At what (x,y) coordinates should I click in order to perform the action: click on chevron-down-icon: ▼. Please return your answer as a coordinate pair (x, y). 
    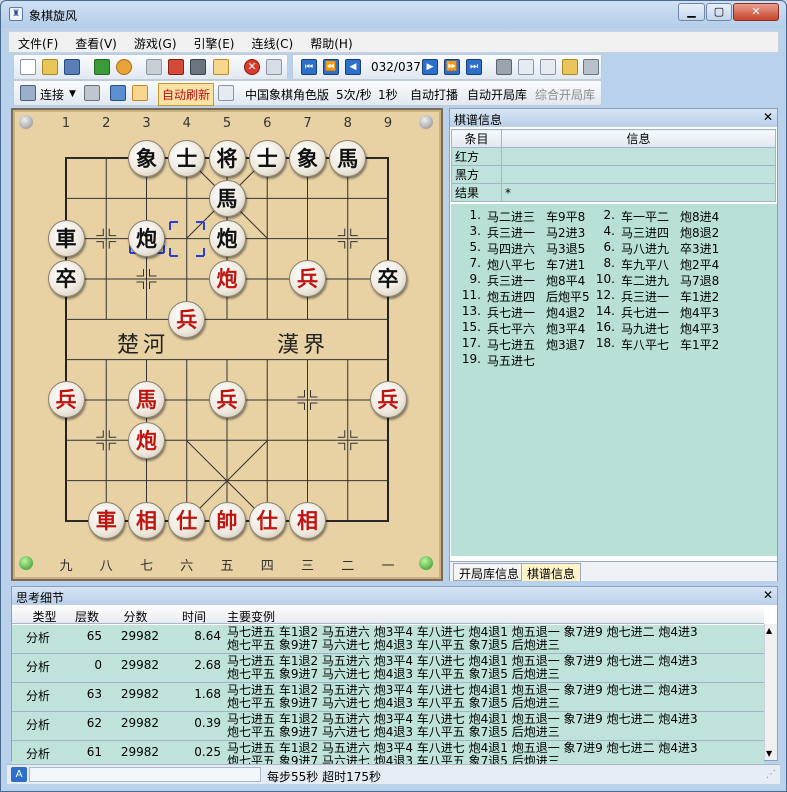
    Looking at the image, I should click on (72, 94).